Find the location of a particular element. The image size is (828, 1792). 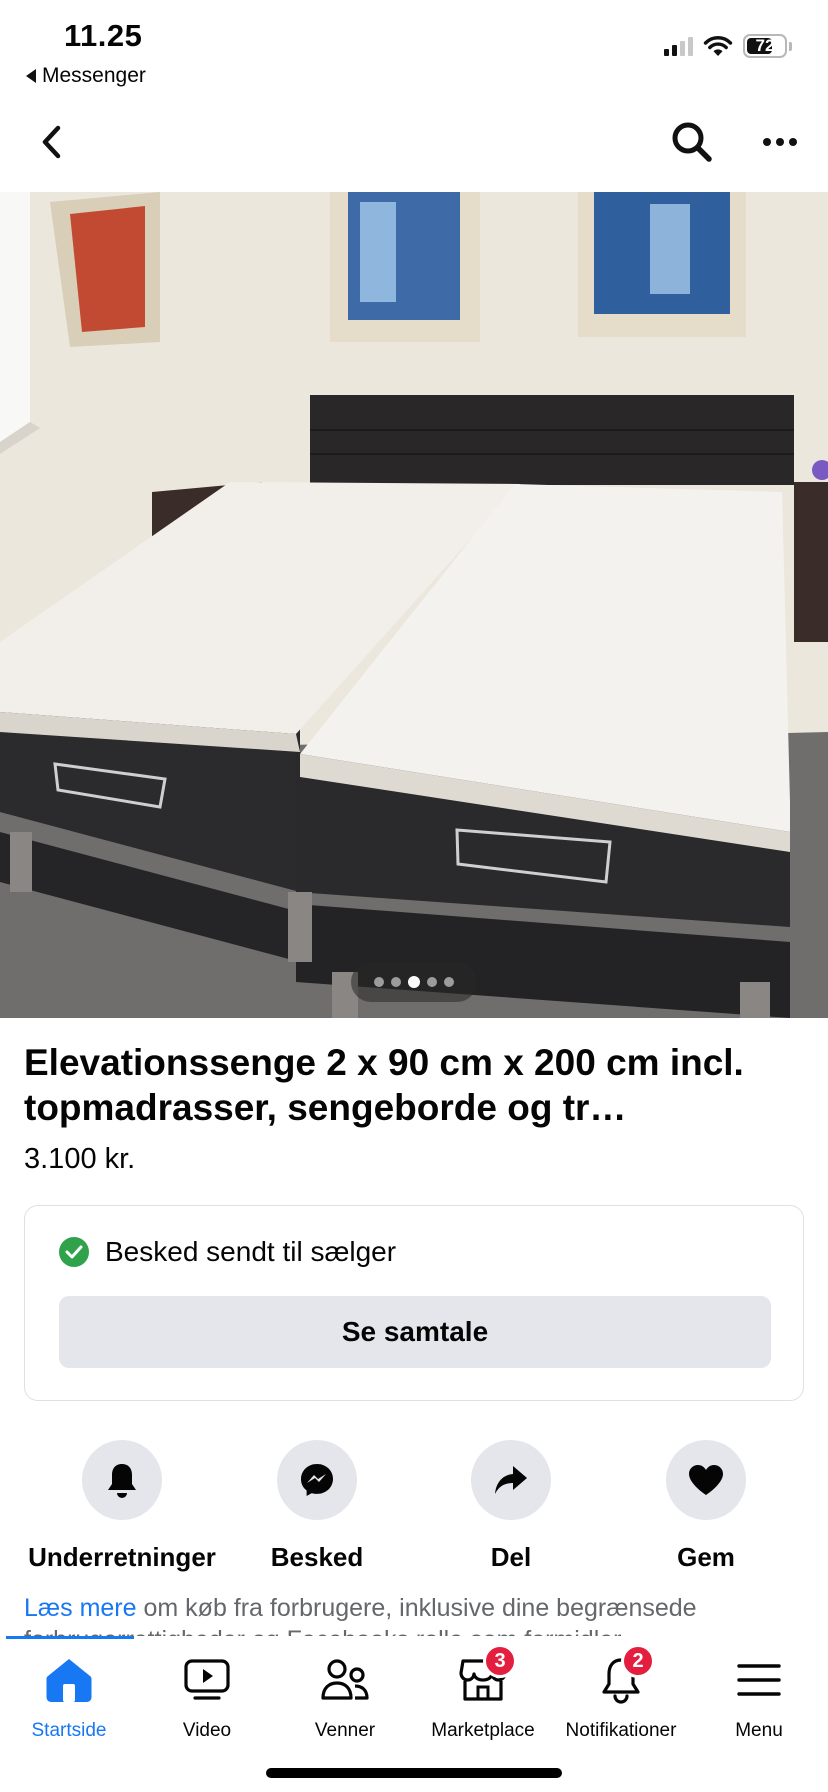

friends-icon is located at coordinates (345, 1679).